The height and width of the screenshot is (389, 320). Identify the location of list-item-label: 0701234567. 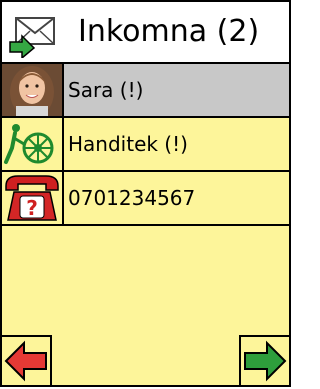
(132, 198).